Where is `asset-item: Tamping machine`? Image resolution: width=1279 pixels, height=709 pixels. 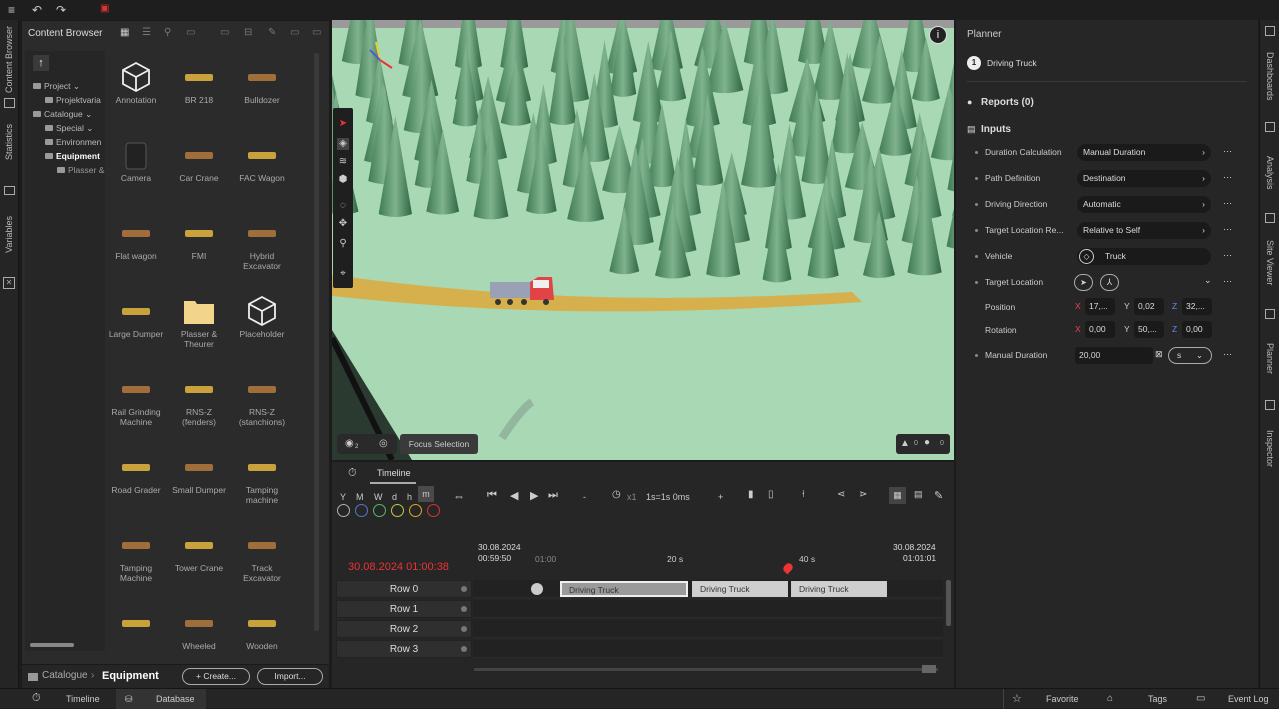 asset-item: Tamping machine is located at coordinates (262, 477).